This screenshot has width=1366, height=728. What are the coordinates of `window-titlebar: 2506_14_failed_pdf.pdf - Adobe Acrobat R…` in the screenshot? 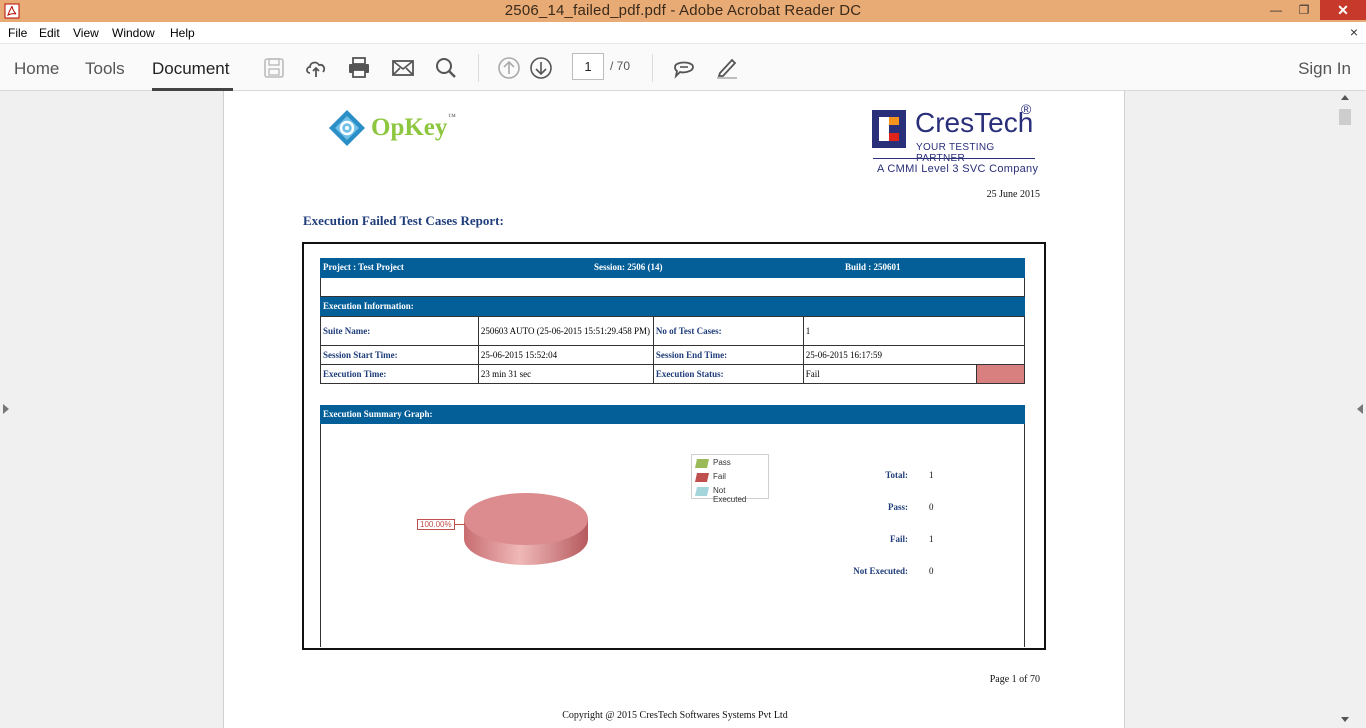 It's located at (683, 11).